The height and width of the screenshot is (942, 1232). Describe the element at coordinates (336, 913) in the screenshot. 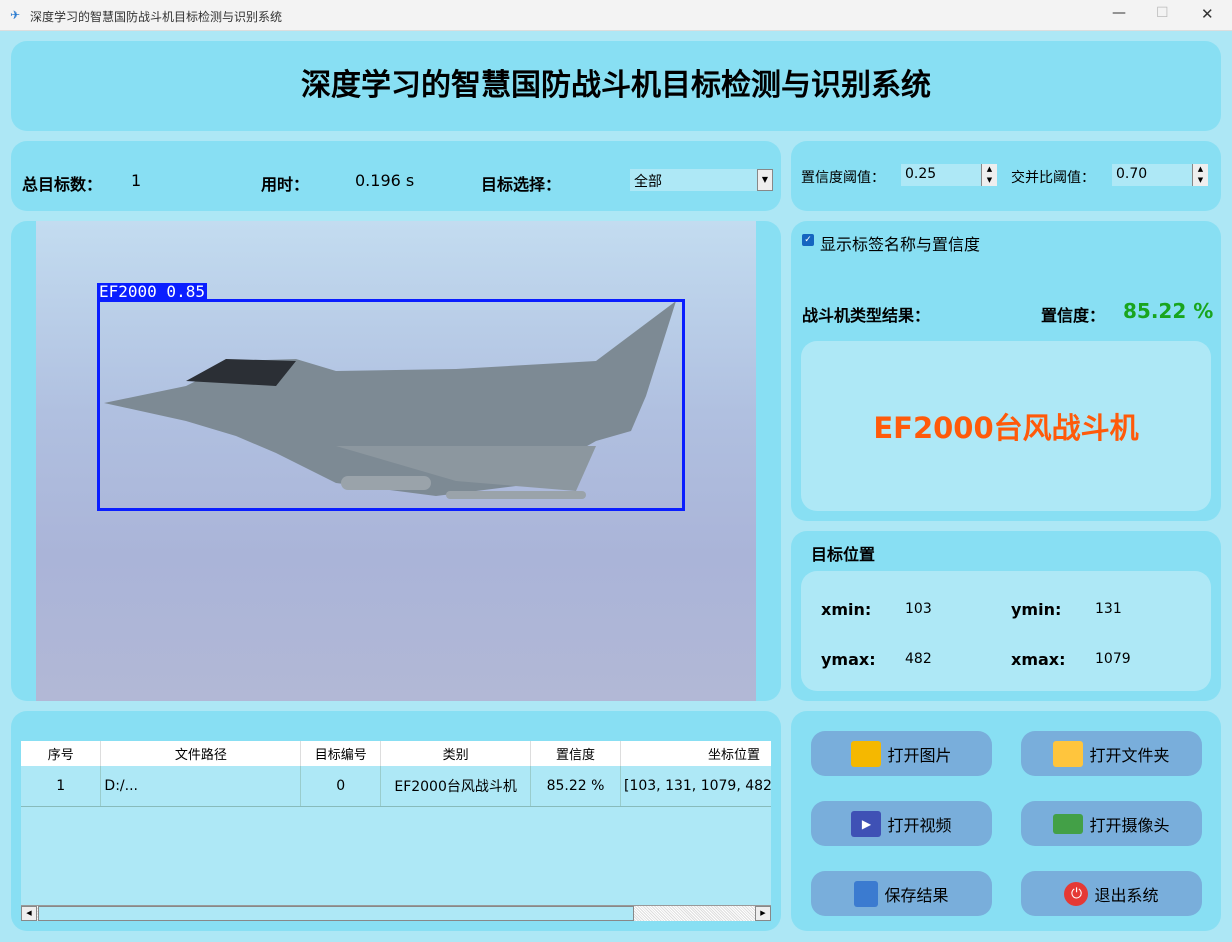

I see `scrollbar-thumb` at that location.